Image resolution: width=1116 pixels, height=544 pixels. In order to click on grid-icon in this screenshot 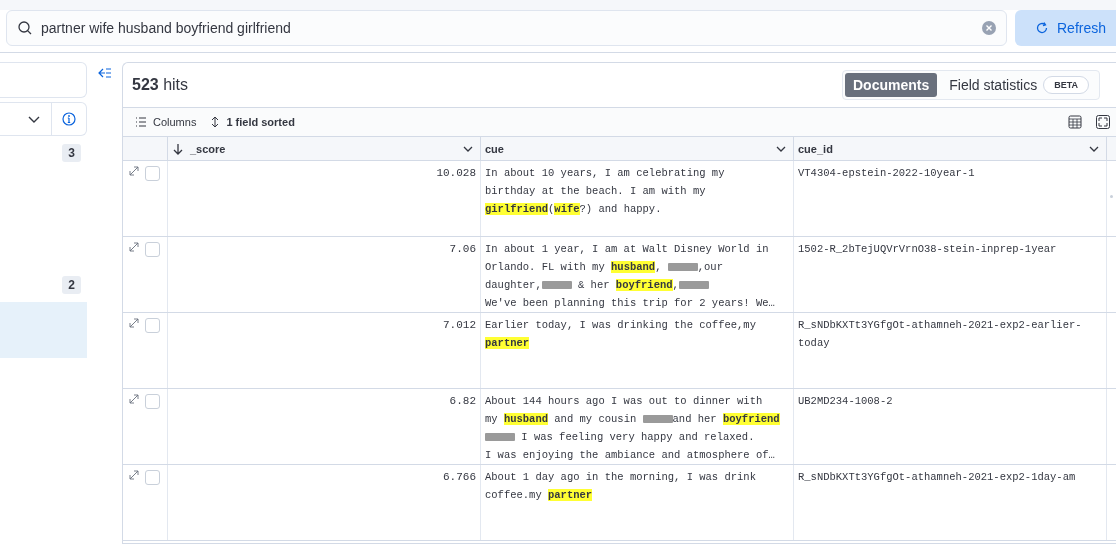, I will do `click(1075, 122)`.